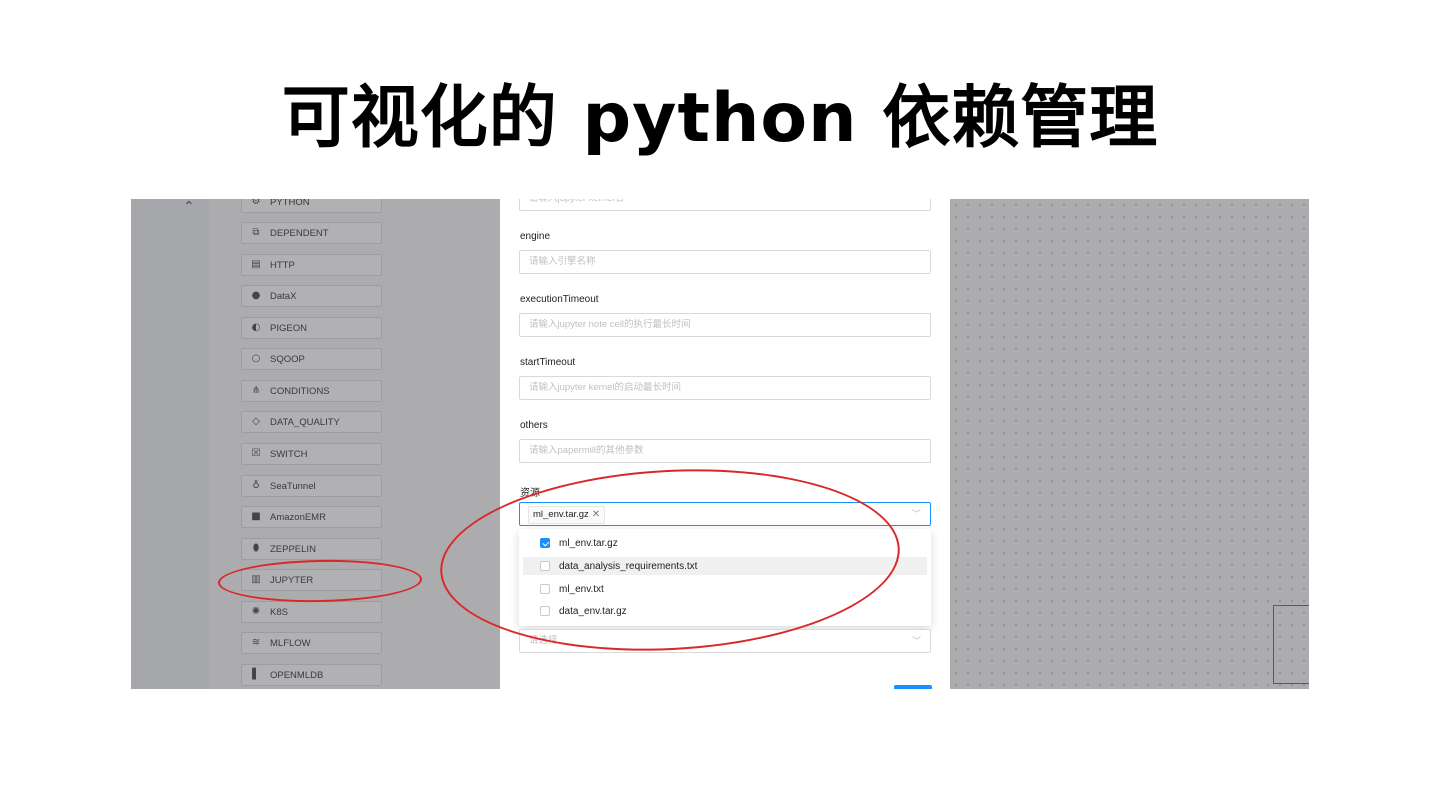  Describe the element at coordinates (725, 566) in the screenshot. I see `resource-option: data_analysis_requirements.txt` at that location.